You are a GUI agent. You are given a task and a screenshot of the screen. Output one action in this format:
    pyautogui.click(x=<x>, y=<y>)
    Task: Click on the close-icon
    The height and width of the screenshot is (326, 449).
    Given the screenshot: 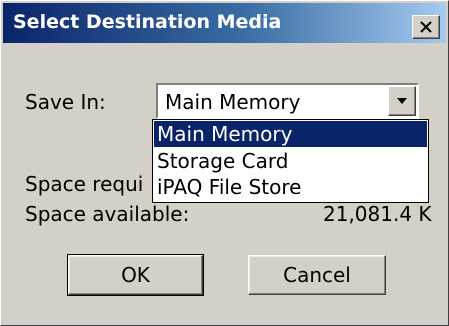 What is the action you would take?
    pyautogui.click(x=426, y=27)
    